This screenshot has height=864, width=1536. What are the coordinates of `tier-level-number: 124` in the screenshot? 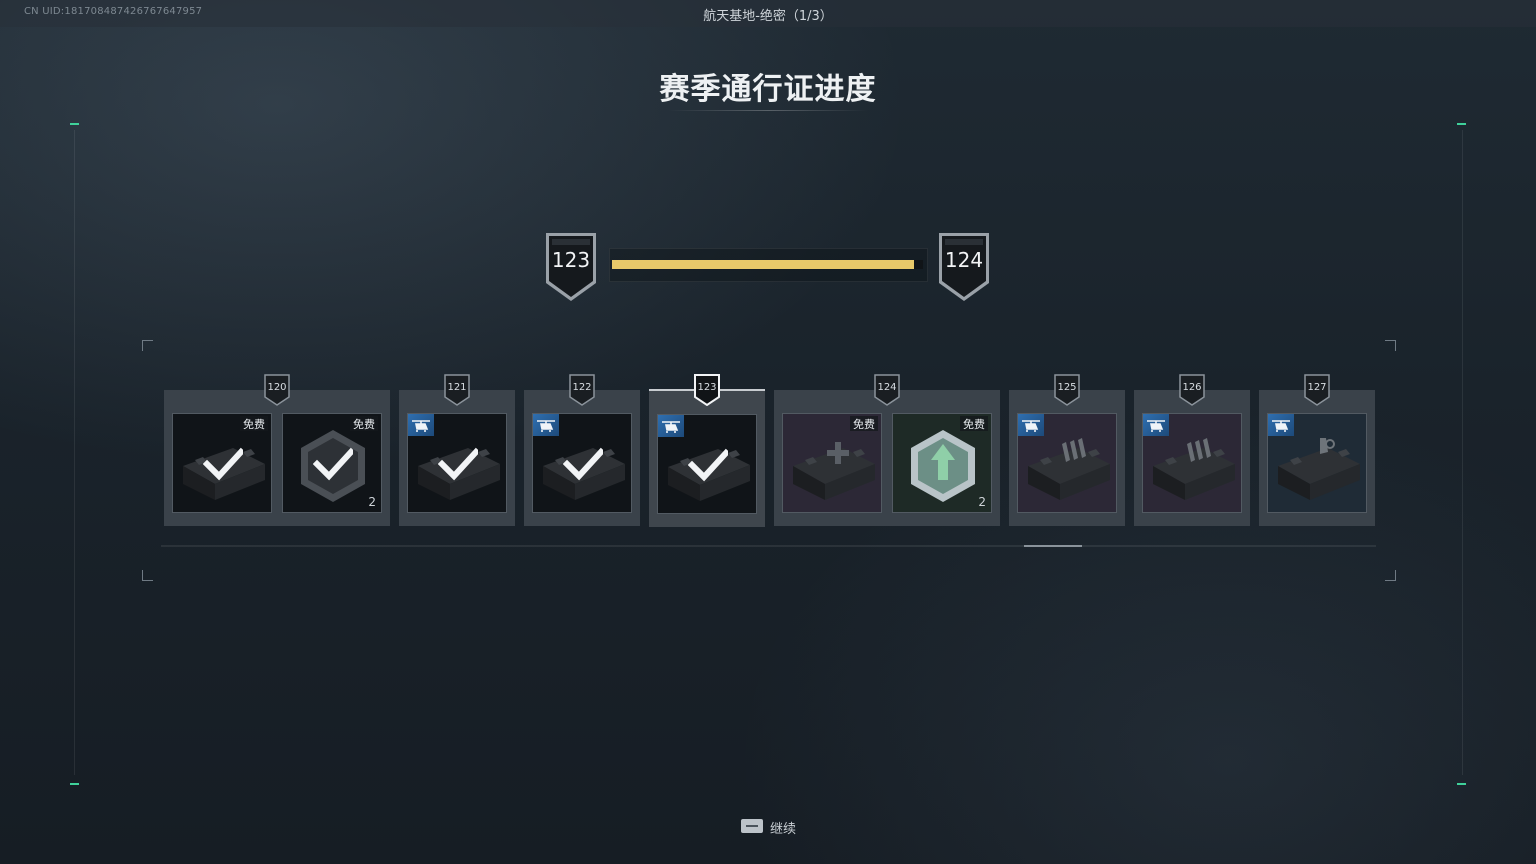 It's located at (887, 387).